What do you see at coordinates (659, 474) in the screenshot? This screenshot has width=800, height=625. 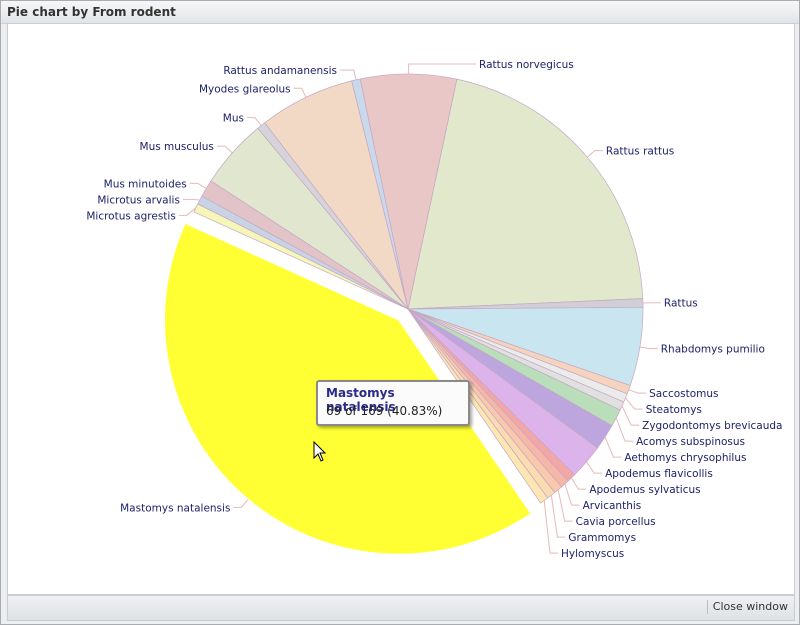 I see `slice-label: Apodemus flavicollis` at bounding box center [659, 474].